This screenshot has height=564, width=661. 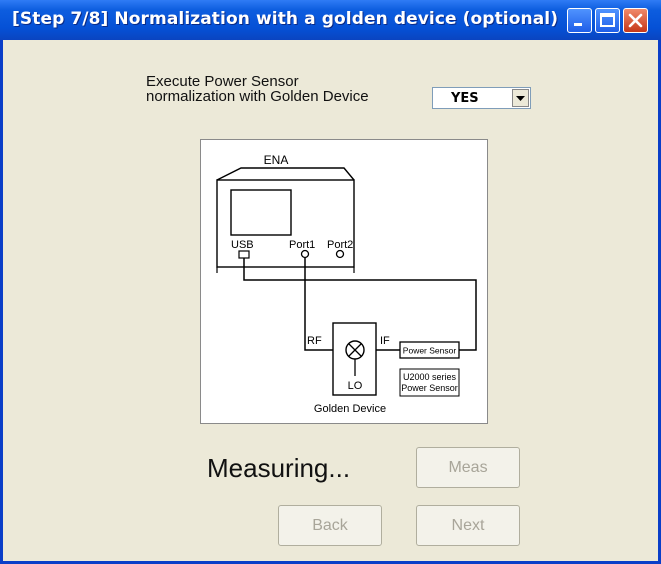 I want to click on meas-button: Meas, so click(x=468, y=467).